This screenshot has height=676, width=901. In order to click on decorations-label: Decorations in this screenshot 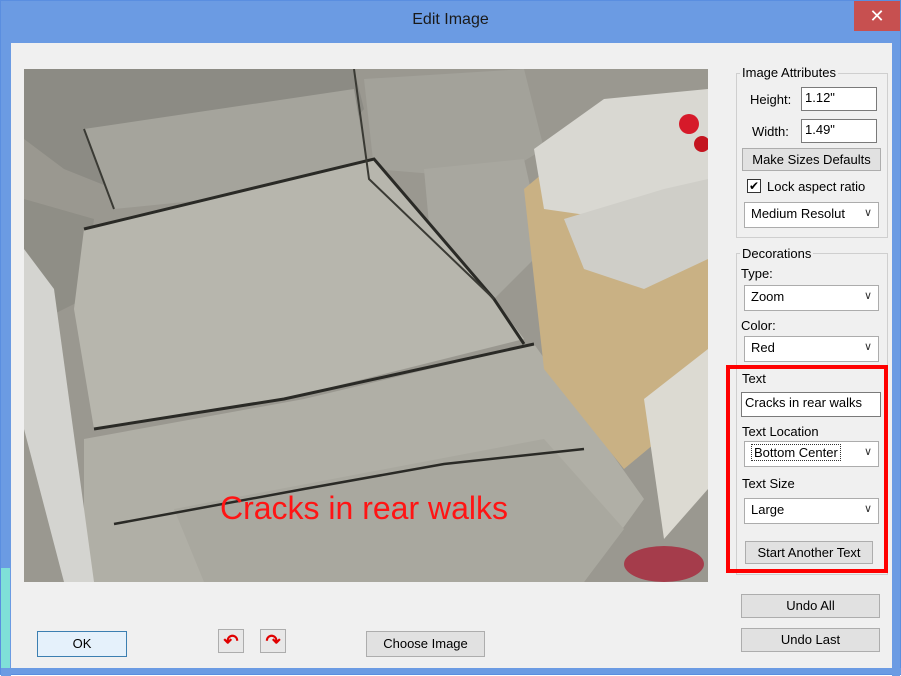, I will do `click(777, 253)`.